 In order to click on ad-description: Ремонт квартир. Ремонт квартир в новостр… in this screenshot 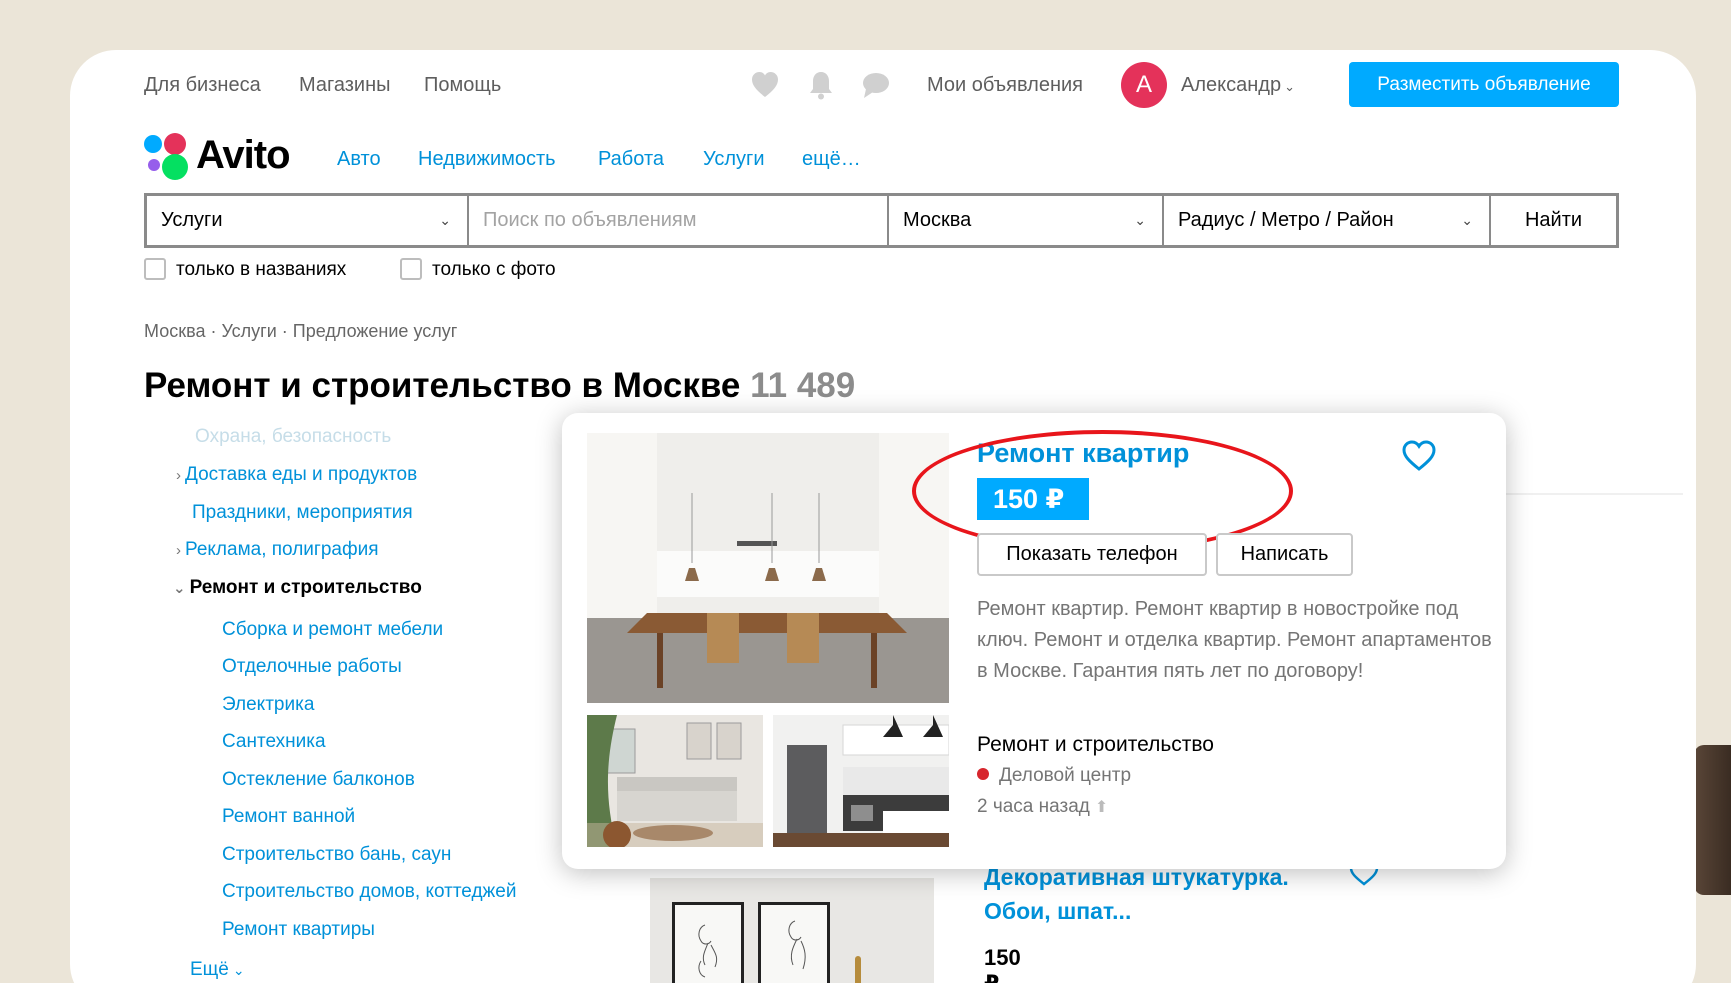, I will do `click(1234, 640)`.